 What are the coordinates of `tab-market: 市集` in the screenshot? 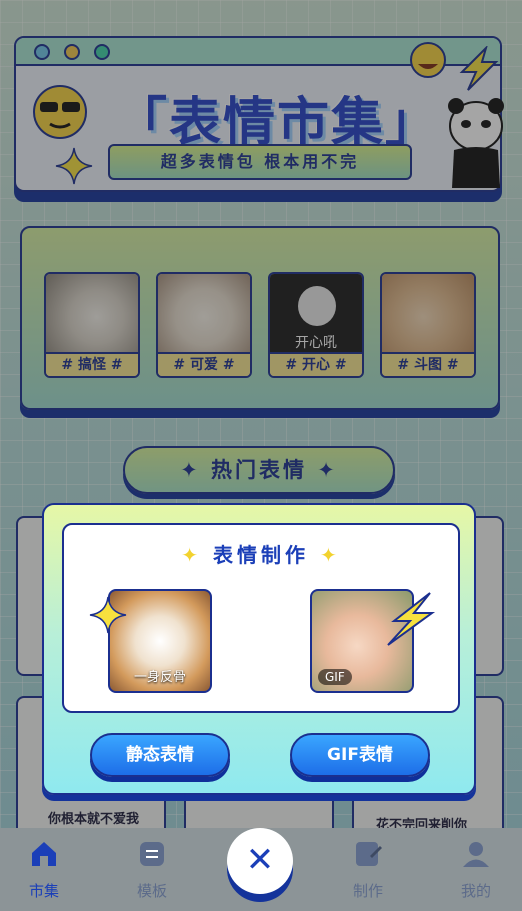 It's located at (44, 869).